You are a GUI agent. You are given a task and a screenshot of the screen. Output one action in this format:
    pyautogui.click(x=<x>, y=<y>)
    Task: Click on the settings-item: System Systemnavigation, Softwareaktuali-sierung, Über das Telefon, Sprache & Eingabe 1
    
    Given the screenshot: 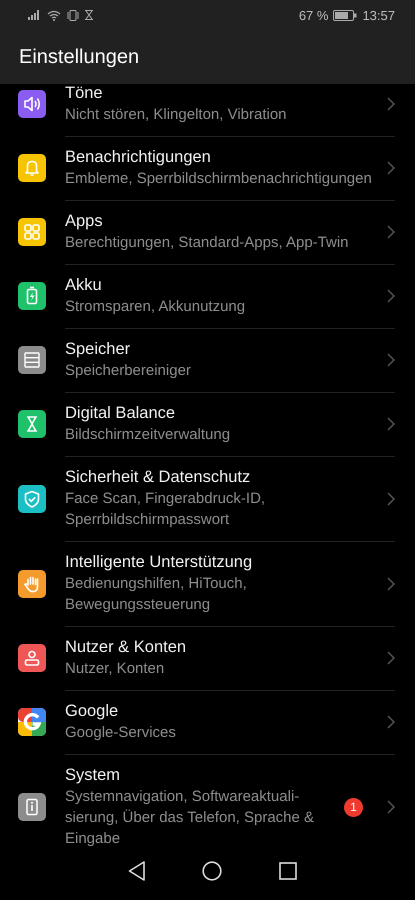 What is the action you would take?
    pyautogui.click(x=207, y=801)
    